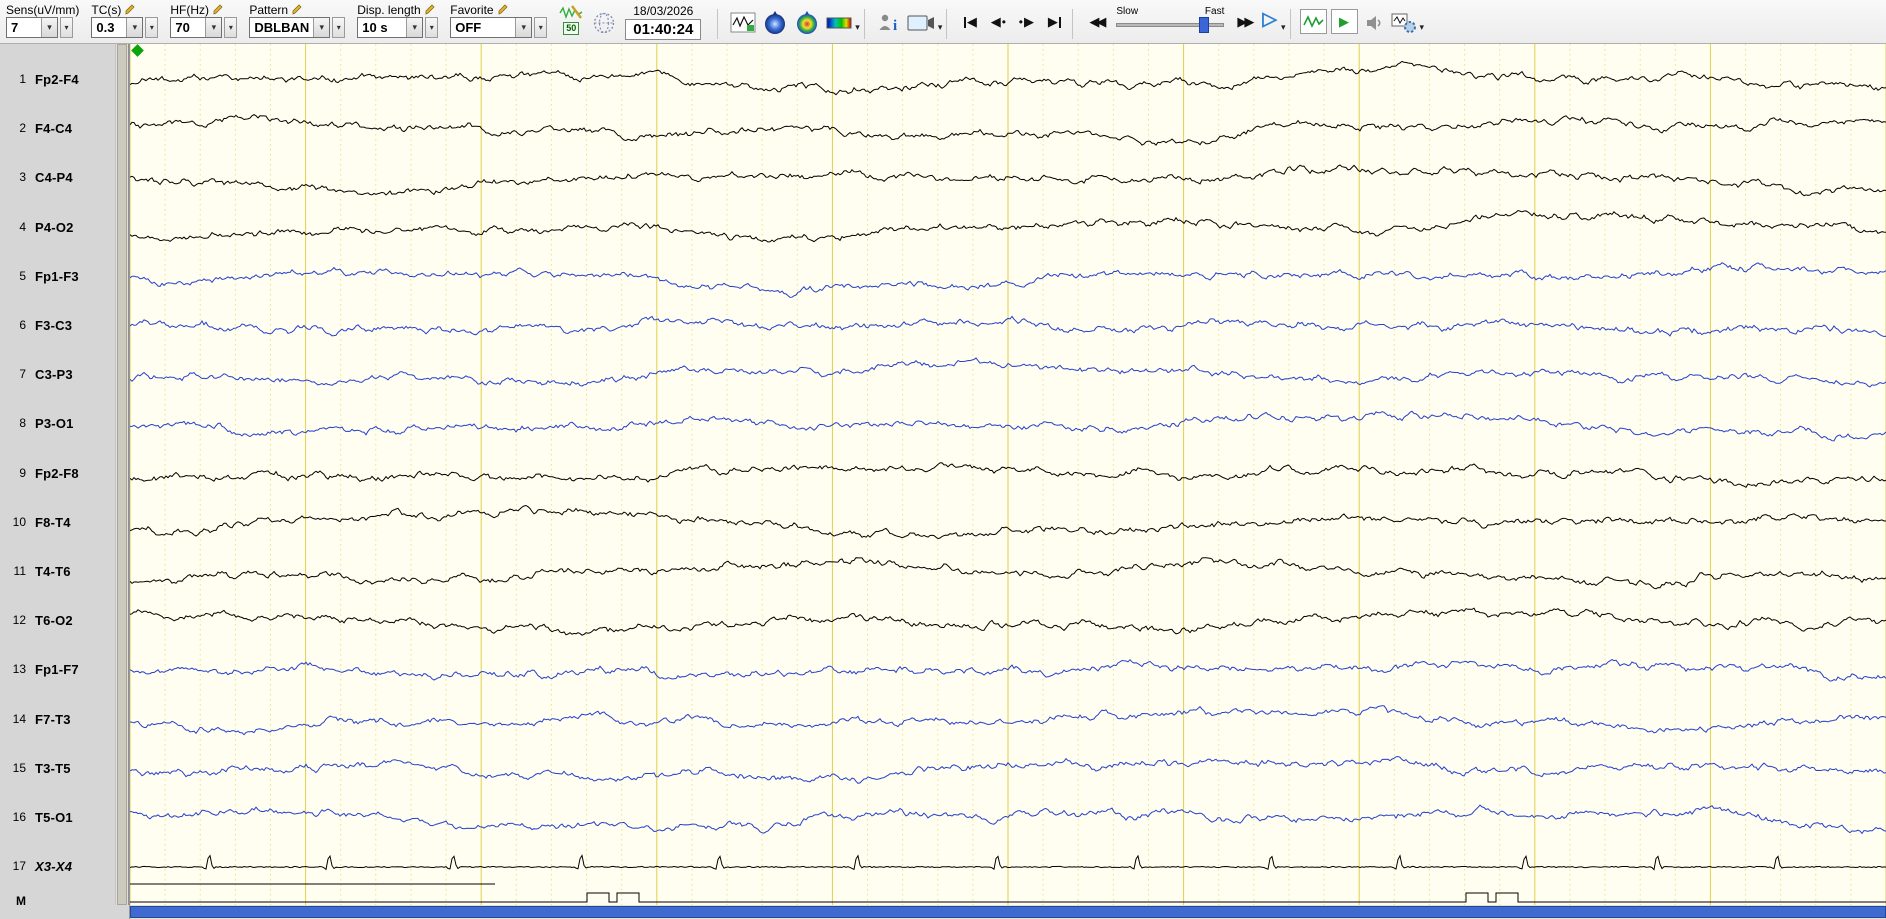 Image resolution: width=1886 pixels, height=919 pixels. What do you see at coordinates (864, 24) in the screenshot?
I see `toolbar-divider` at bounding box center [864, 24].